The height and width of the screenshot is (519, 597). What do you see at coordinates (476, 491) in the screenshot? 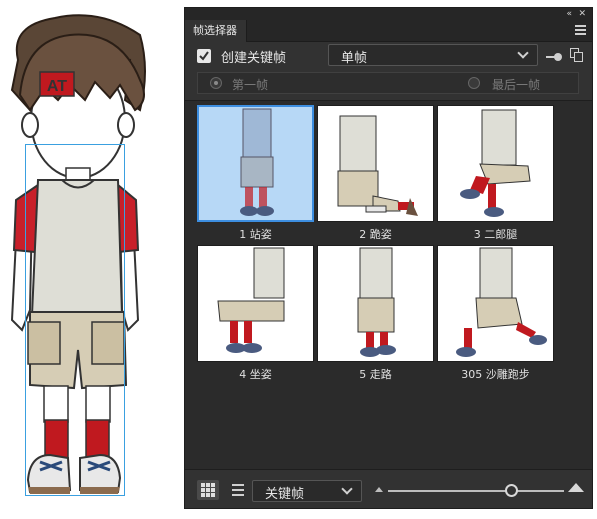
I see `thumbnail-size-slider` at bounding box center [476, 491].